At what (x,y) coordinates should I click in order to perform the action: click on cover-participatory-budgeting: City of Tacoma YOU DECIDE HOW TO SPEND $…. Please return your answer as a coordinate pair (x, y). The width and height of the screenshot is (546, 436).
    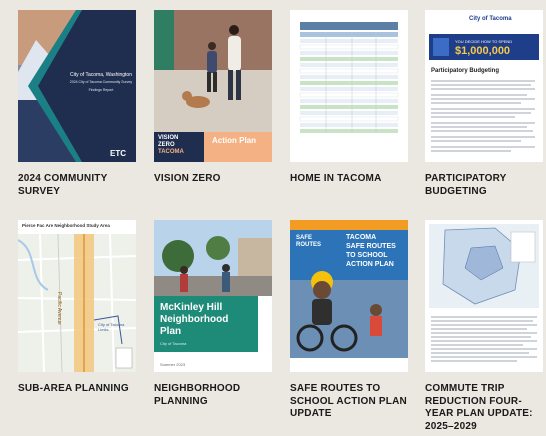
    Looking at the image, I should click on (484, 86).